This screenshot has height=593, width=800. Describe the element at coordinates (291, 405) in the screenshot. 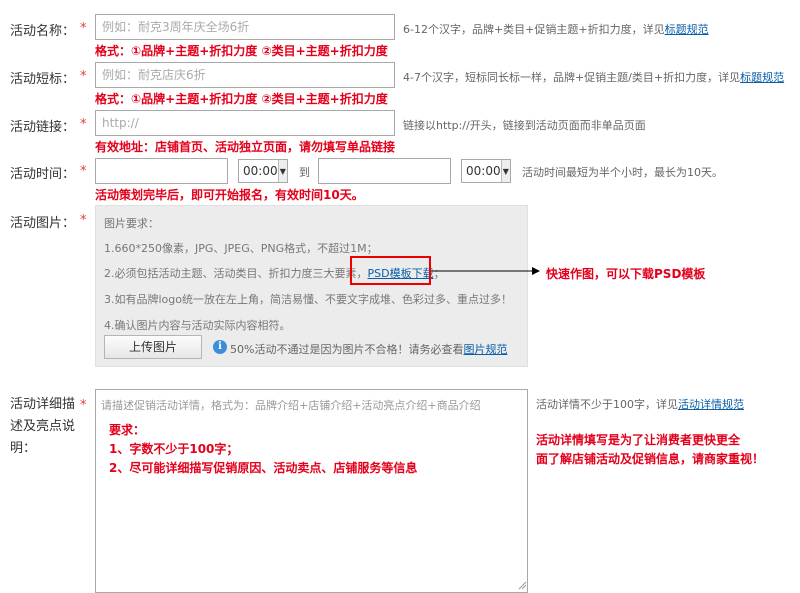

I see `detail-placeholder: 请描述促销活动详情，格式为：品牌介绍+店铺介绍+活动亮点介绍+商品介绍` at that location.